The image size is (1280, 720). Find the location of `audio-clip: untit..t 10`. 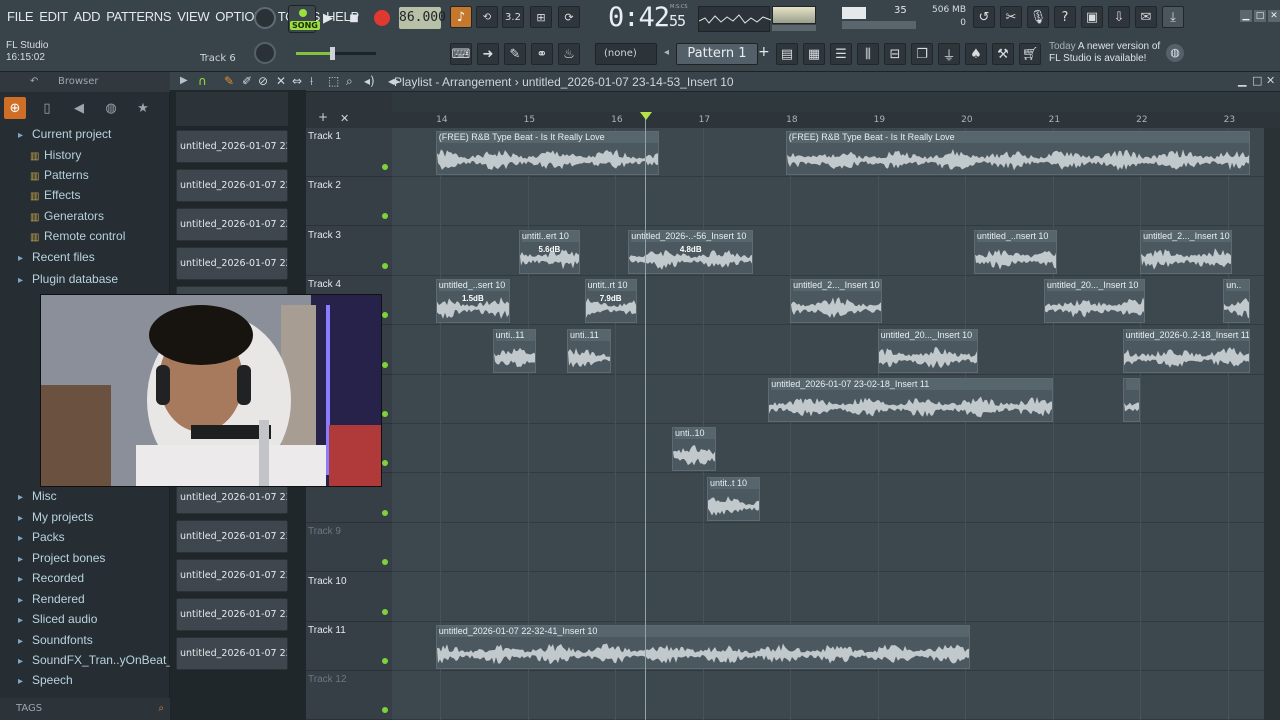

audio-clip: untit..t 10 is located at coordinates (733, 498).